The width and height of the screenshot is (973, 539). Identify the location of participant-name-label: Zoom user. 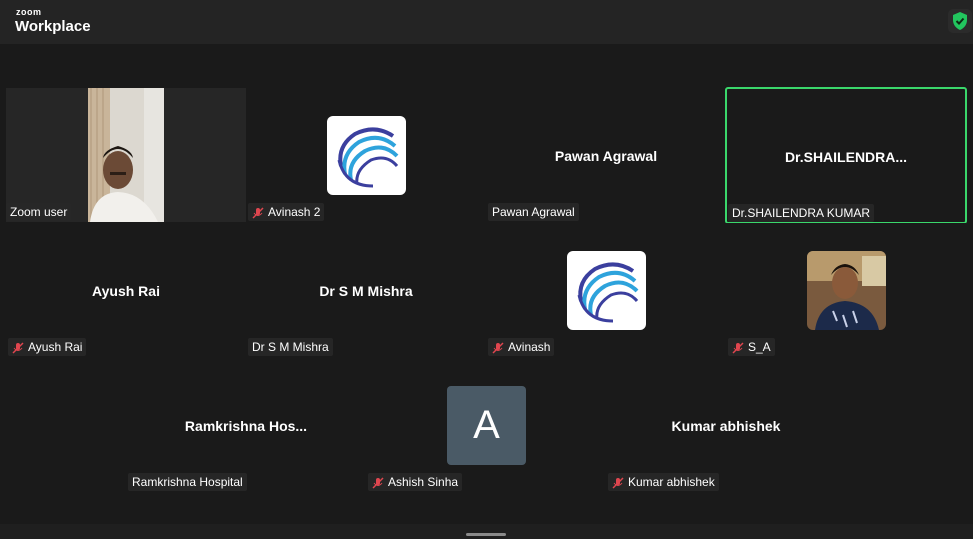
(39, 212).